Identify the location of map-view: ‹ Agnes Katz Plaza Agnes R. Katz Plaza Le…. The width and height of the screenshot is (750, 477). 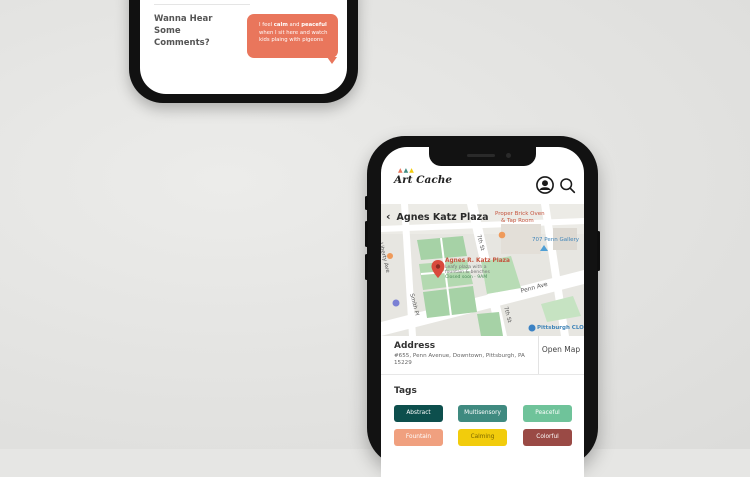
(482, 270).